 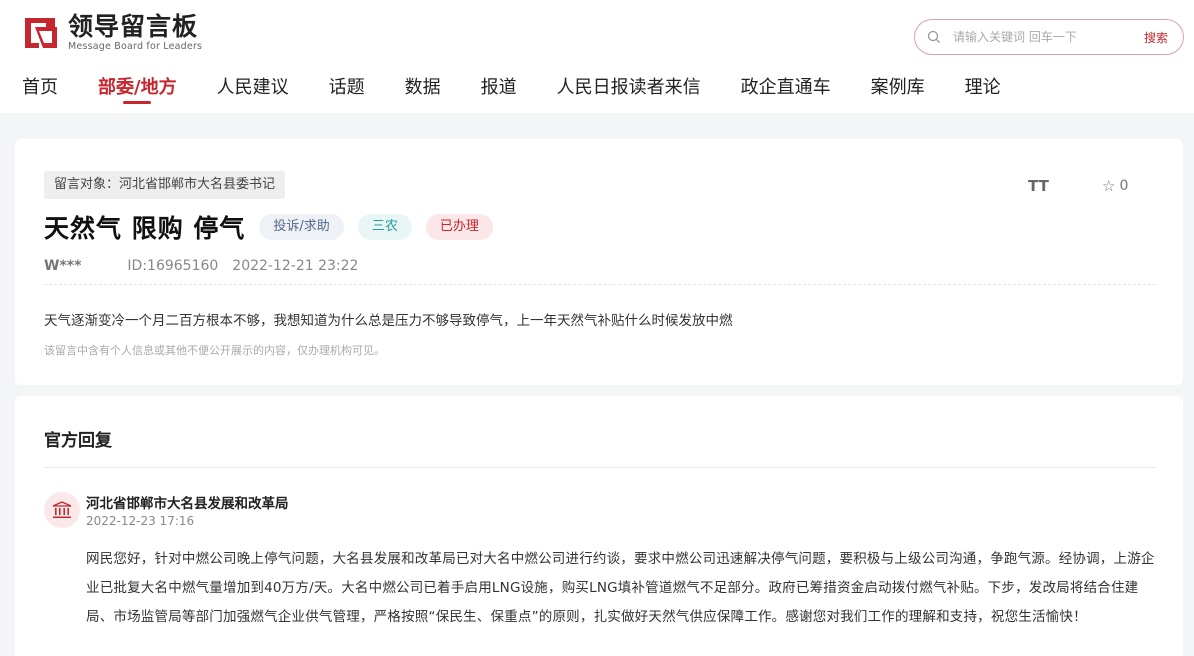 I want to click on nav-item: 数据, so click(x=423, y=90).